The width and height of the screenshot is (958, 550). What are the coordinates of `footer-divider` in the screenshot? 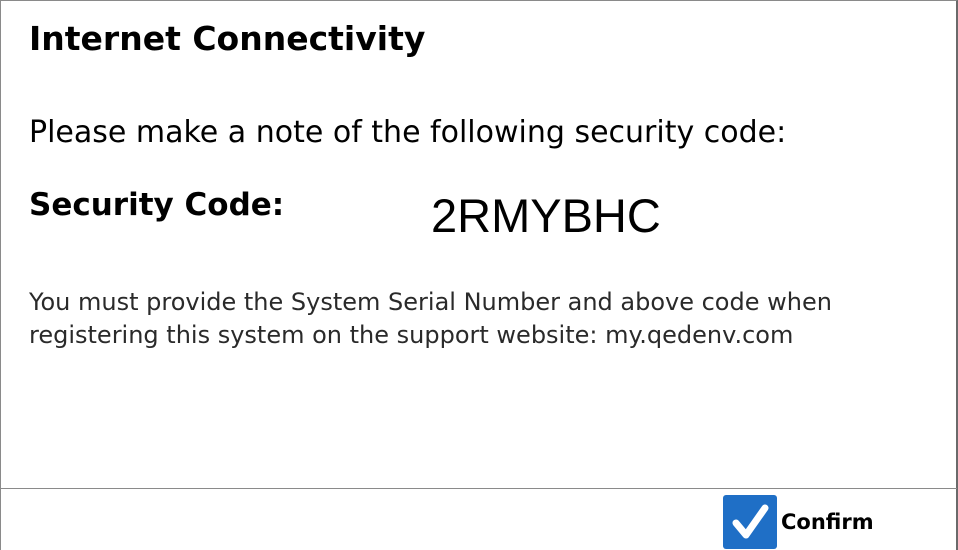 It's located at (479, 488).